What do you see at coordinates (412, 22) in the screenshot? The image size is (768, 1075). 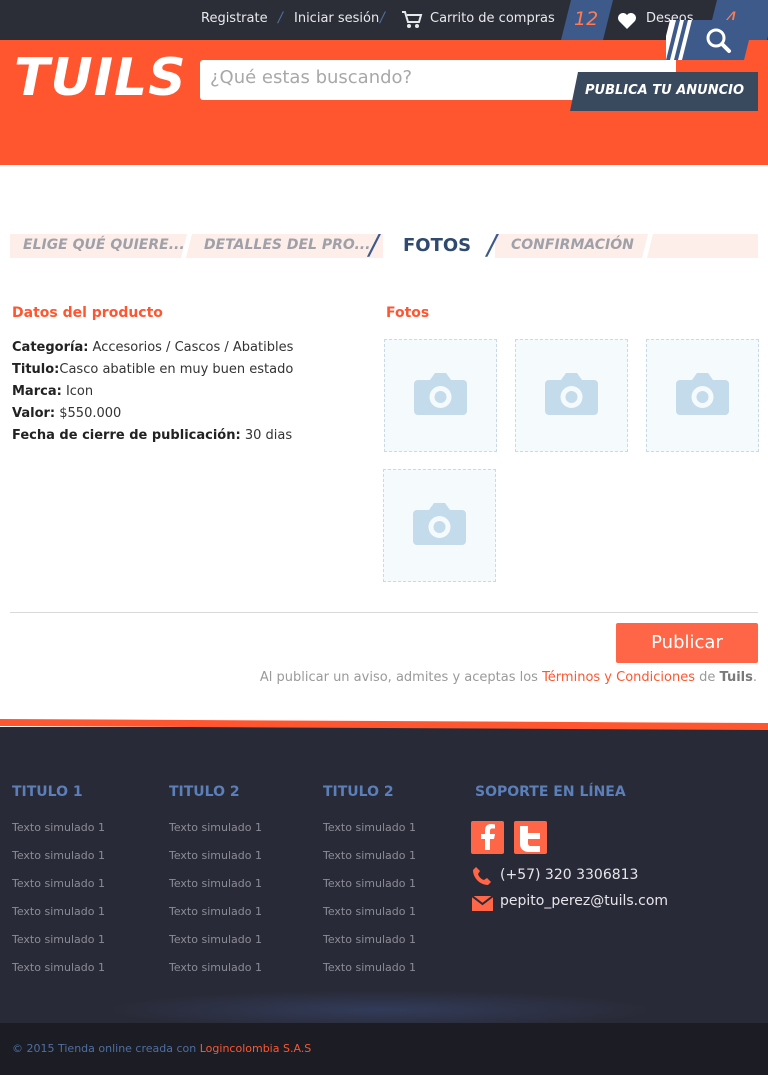 I see `cart-icon` at bounding box center [412, 22].